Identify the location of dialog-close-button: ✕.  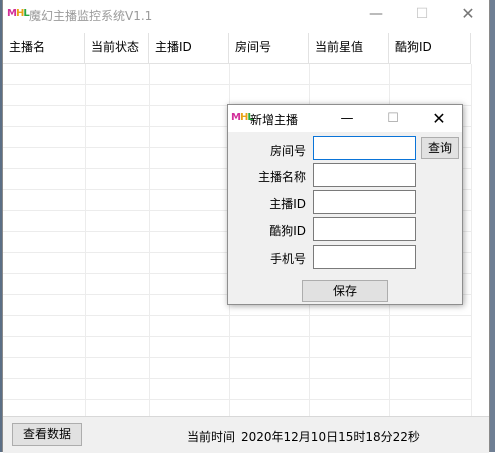
(439, 118).